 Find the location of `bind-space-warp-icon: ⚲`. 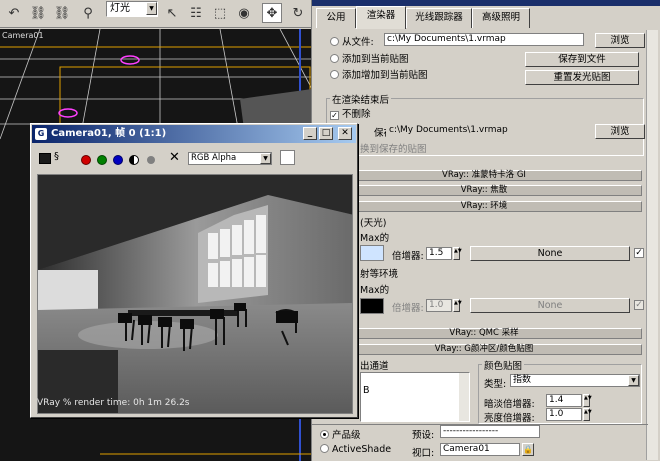

bind-space-warp-icon: ⚲ is located at coordinates (88, 13).